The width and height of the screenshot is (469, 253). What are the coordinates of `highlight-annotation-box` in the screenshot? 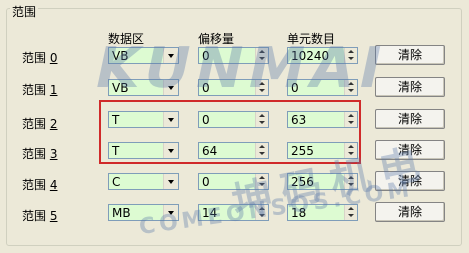 It's located at (230, 132).